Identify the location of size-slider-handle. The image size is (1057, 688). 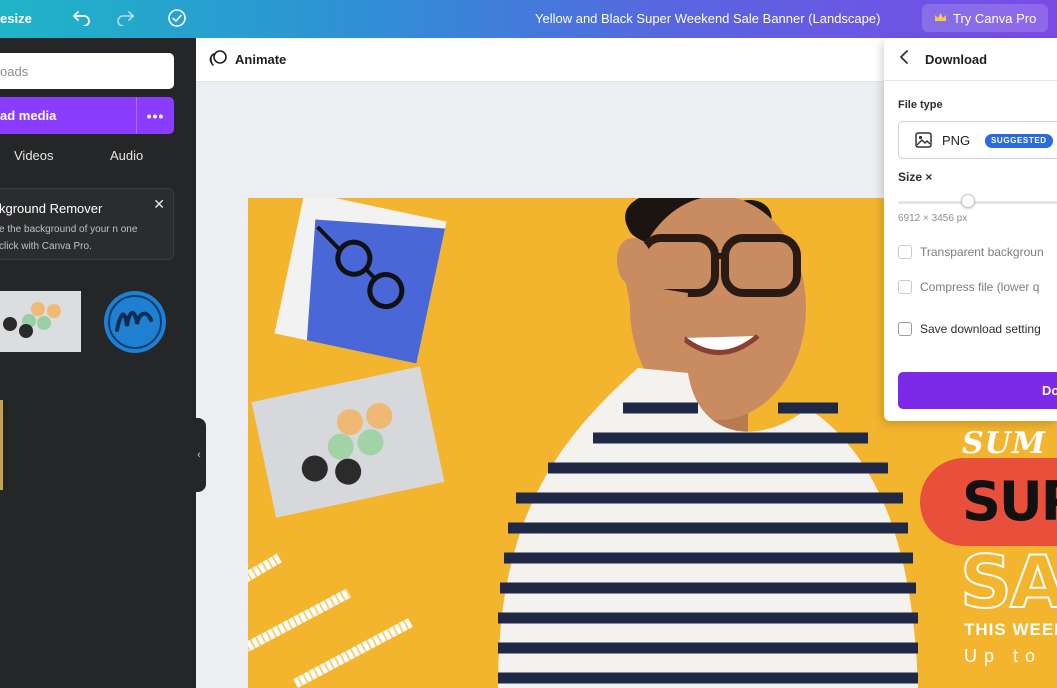
(968, 201).